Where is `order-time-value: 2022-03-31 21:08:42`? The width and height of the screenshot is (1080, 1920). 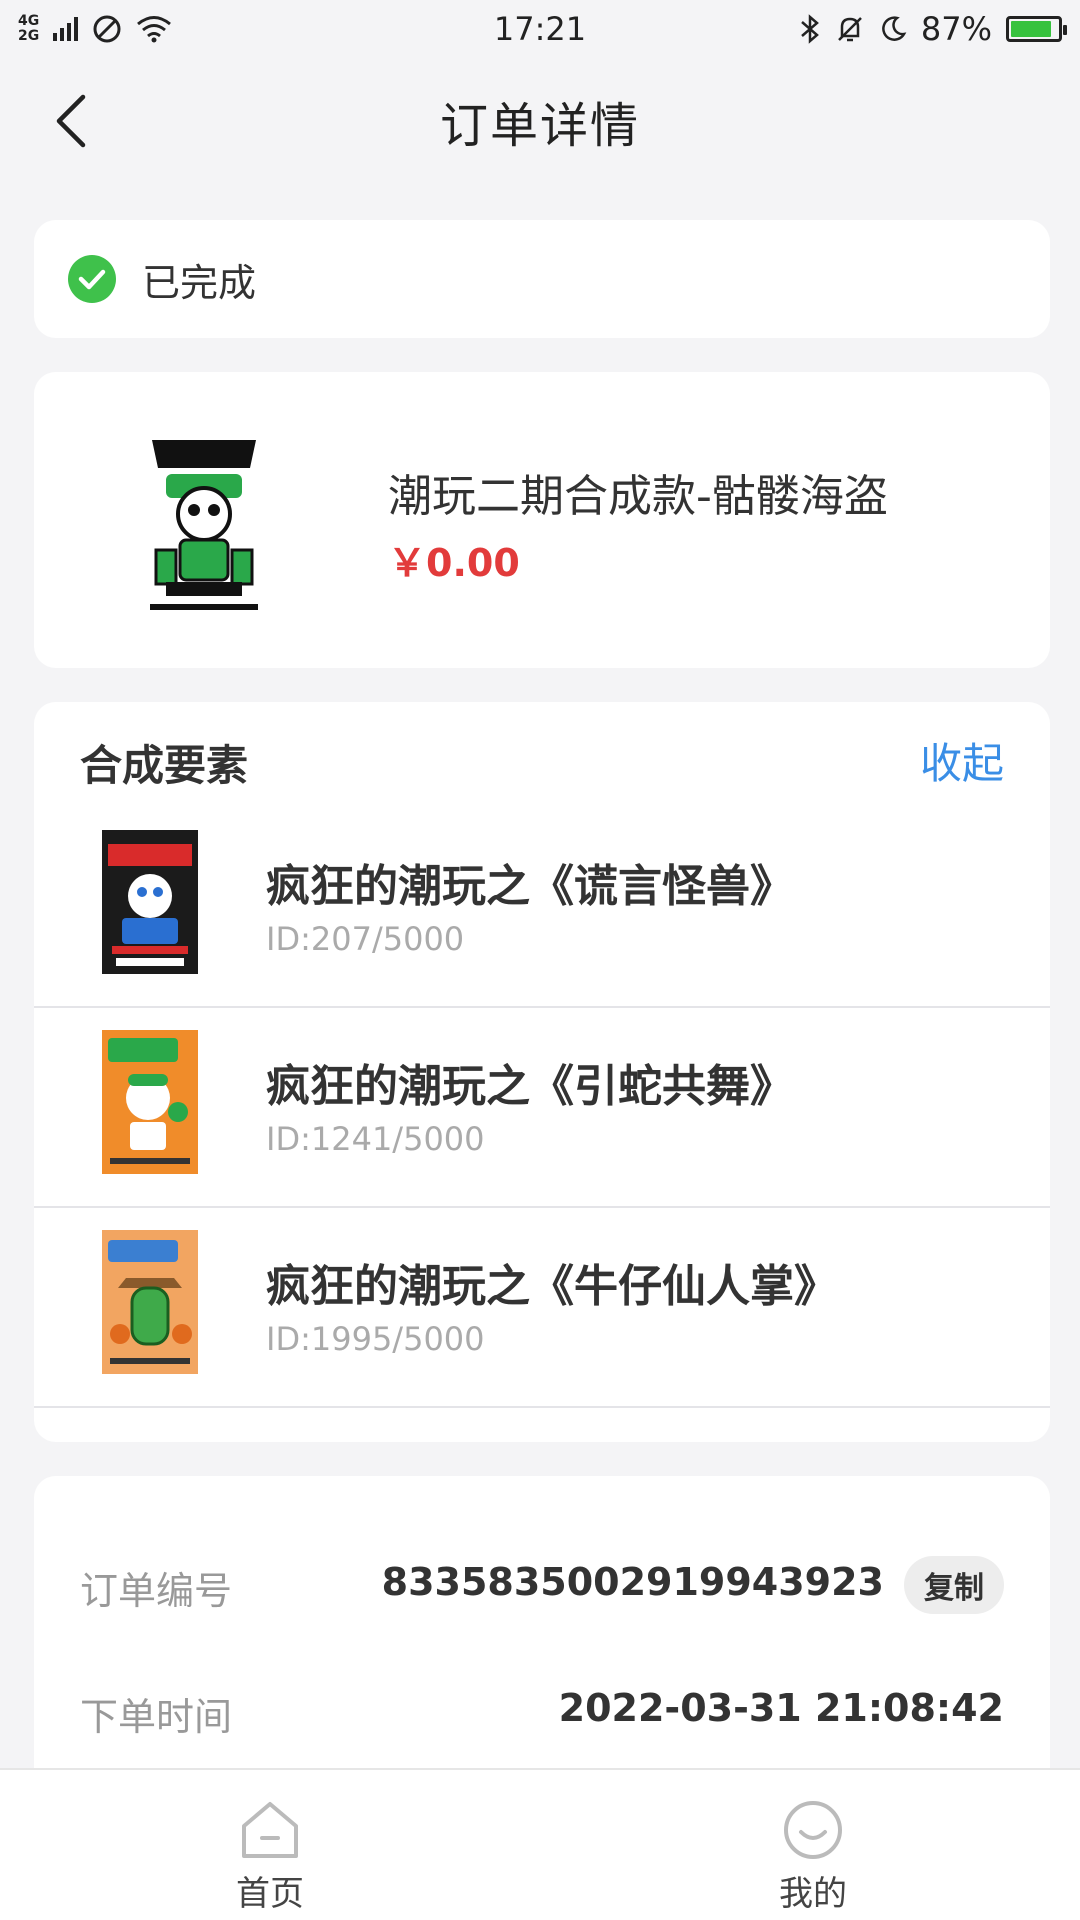
order-time-value: 2022-03-31 21:08:42 is located at coordinates (781, 1708).